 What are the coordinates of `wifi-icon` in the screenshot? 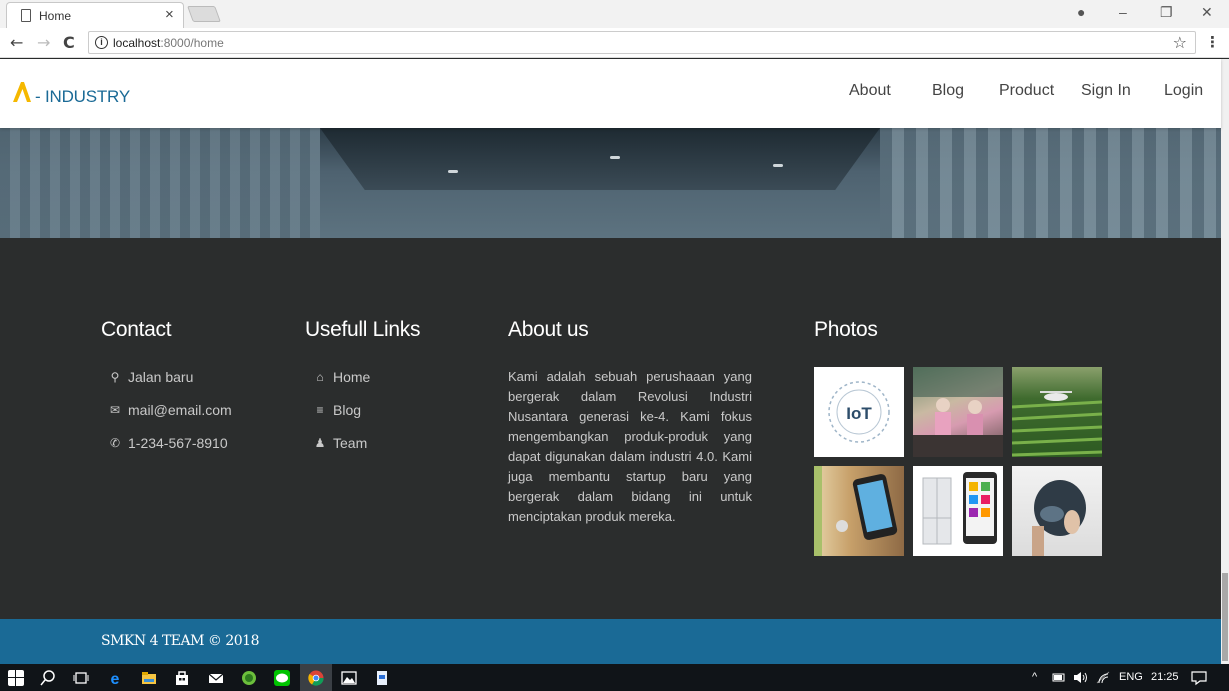 It's located at (1103, 677).